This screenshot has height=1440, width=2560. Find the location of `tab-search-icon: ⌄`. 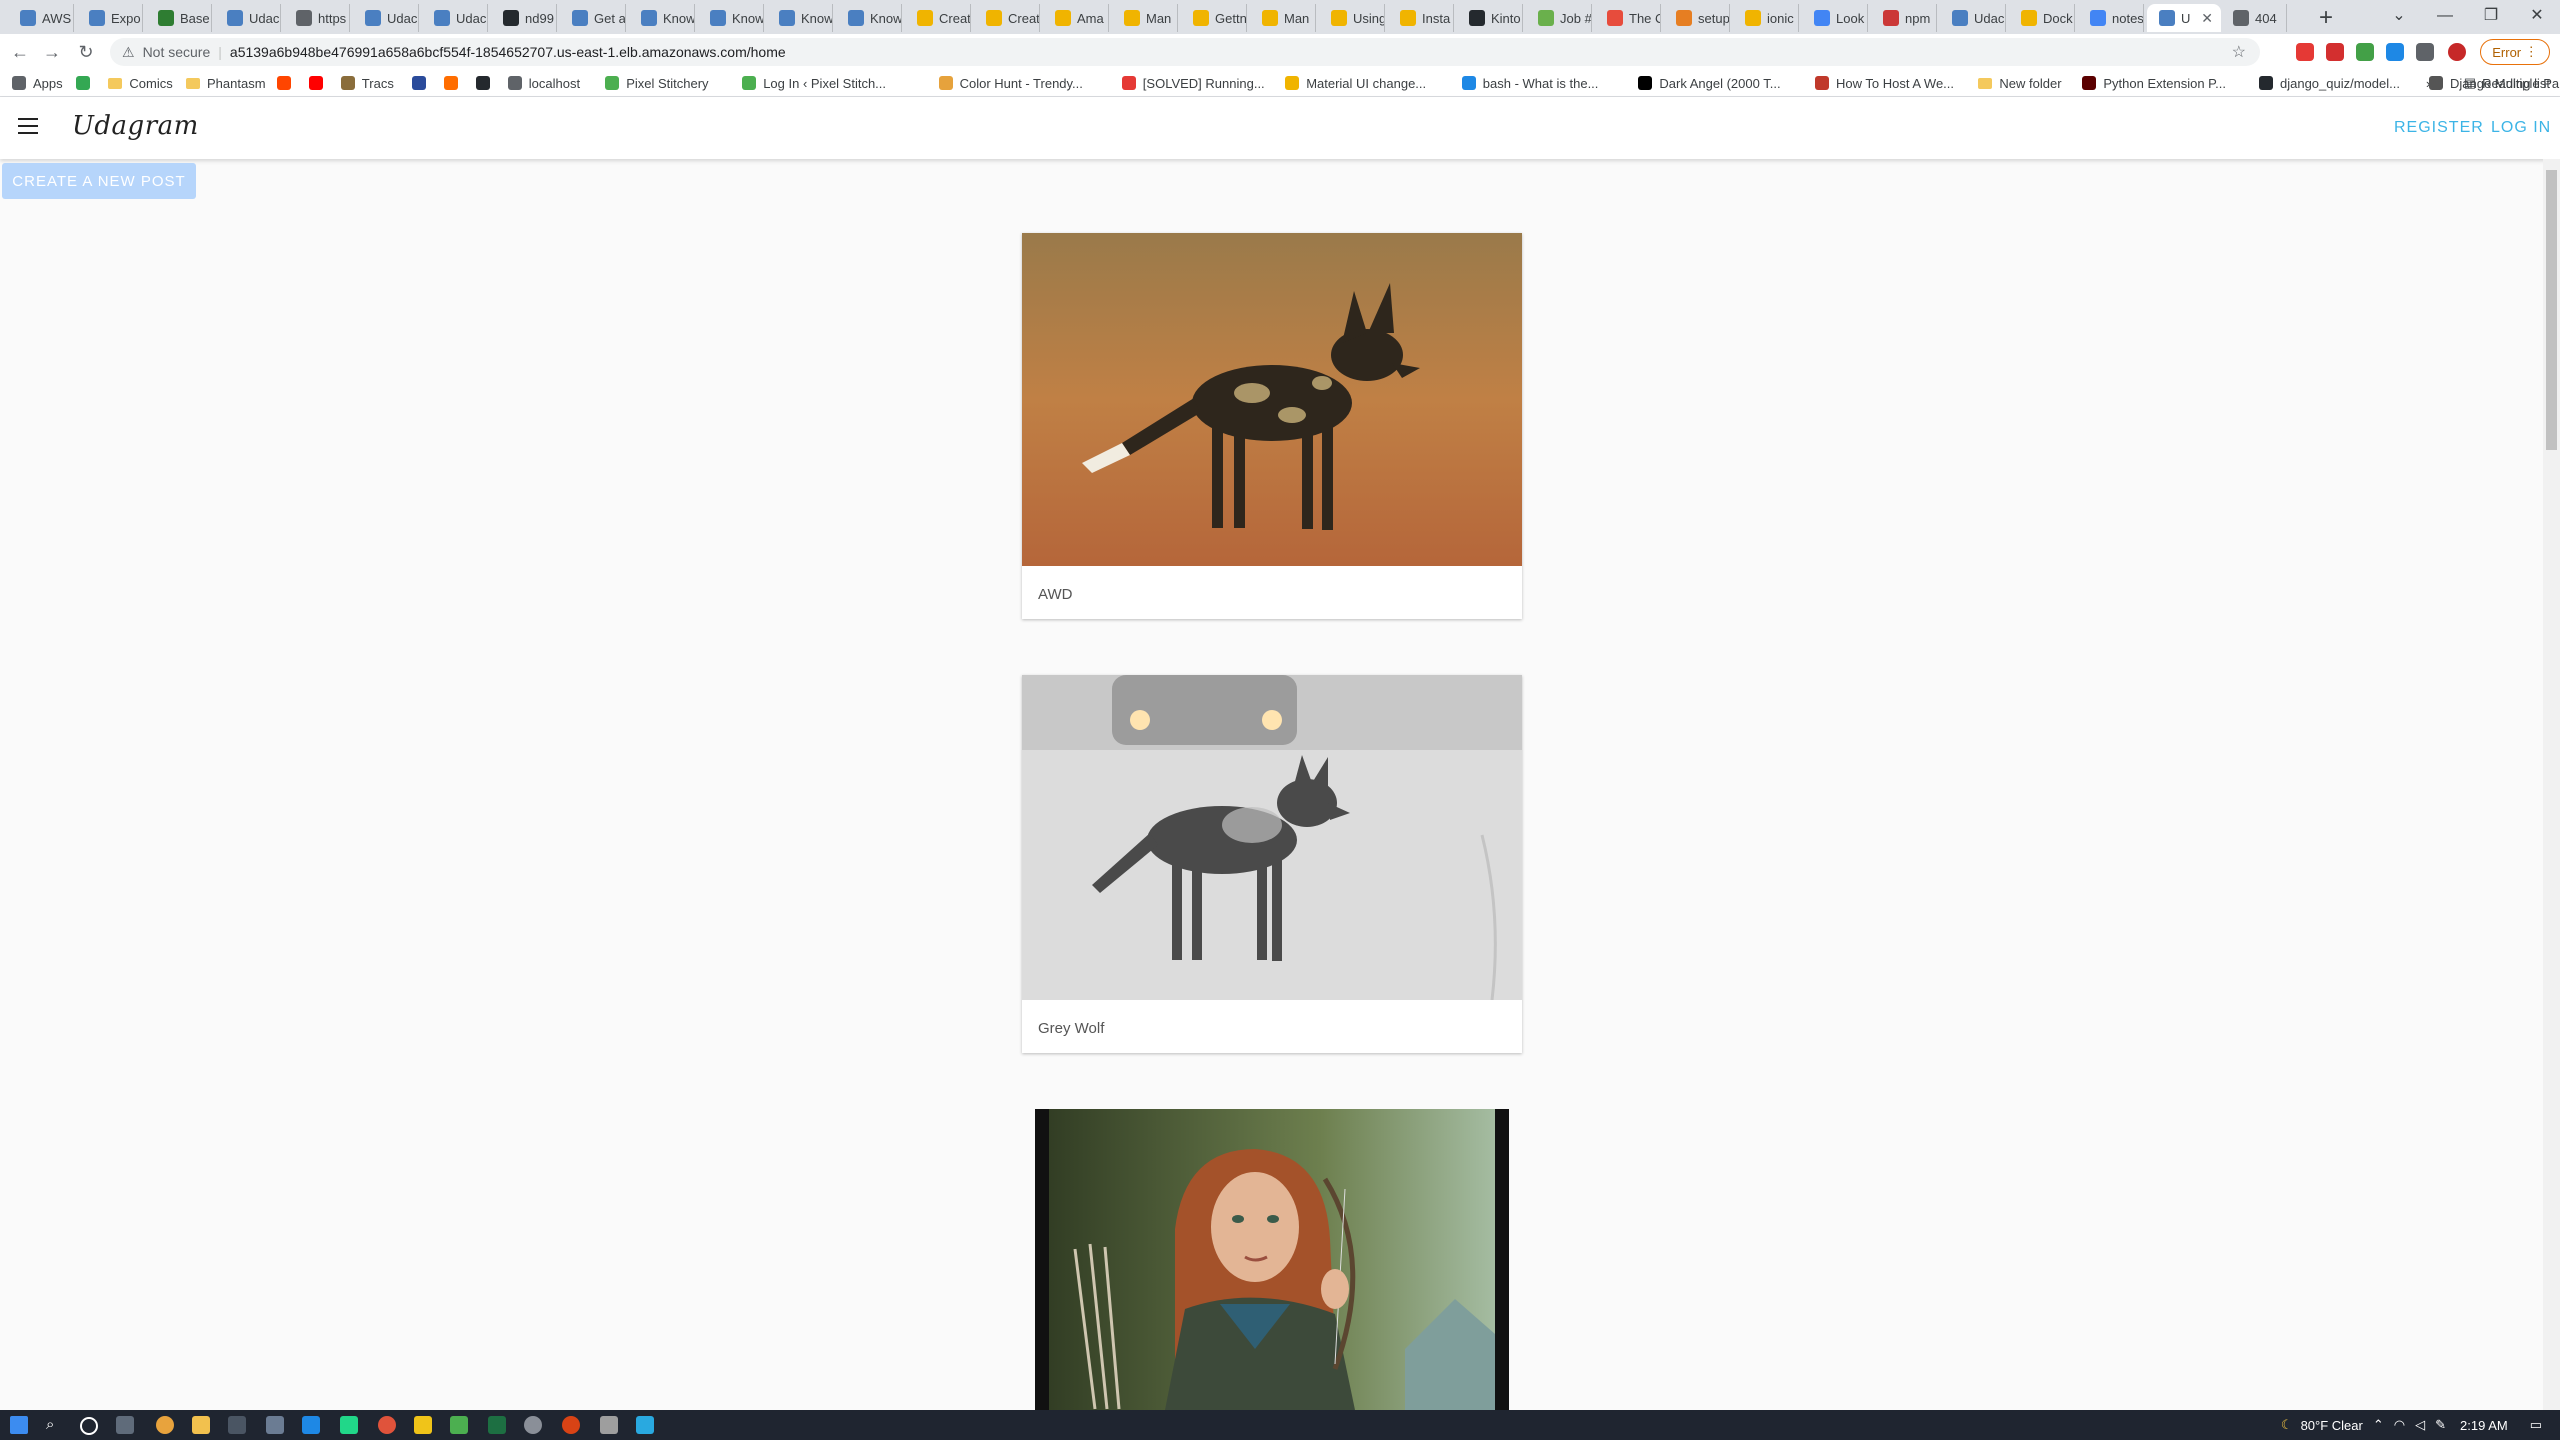

tab-search-icon: ⌄ is located at coordinates (2399, 17).